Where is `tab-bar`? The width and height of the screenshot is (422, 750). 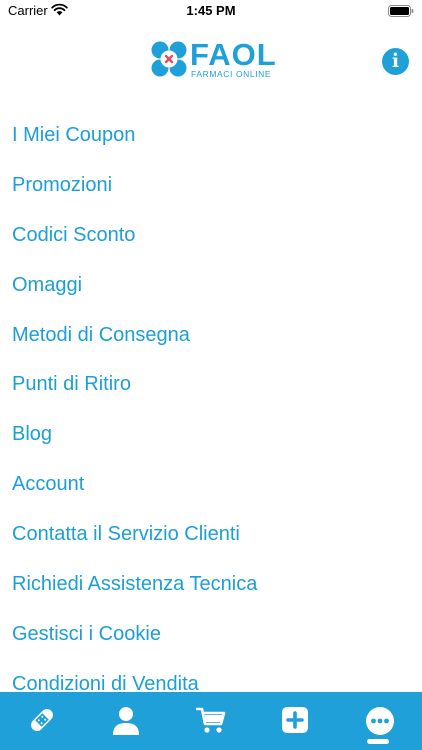
tab-bar is located at coordinates (211, 721).